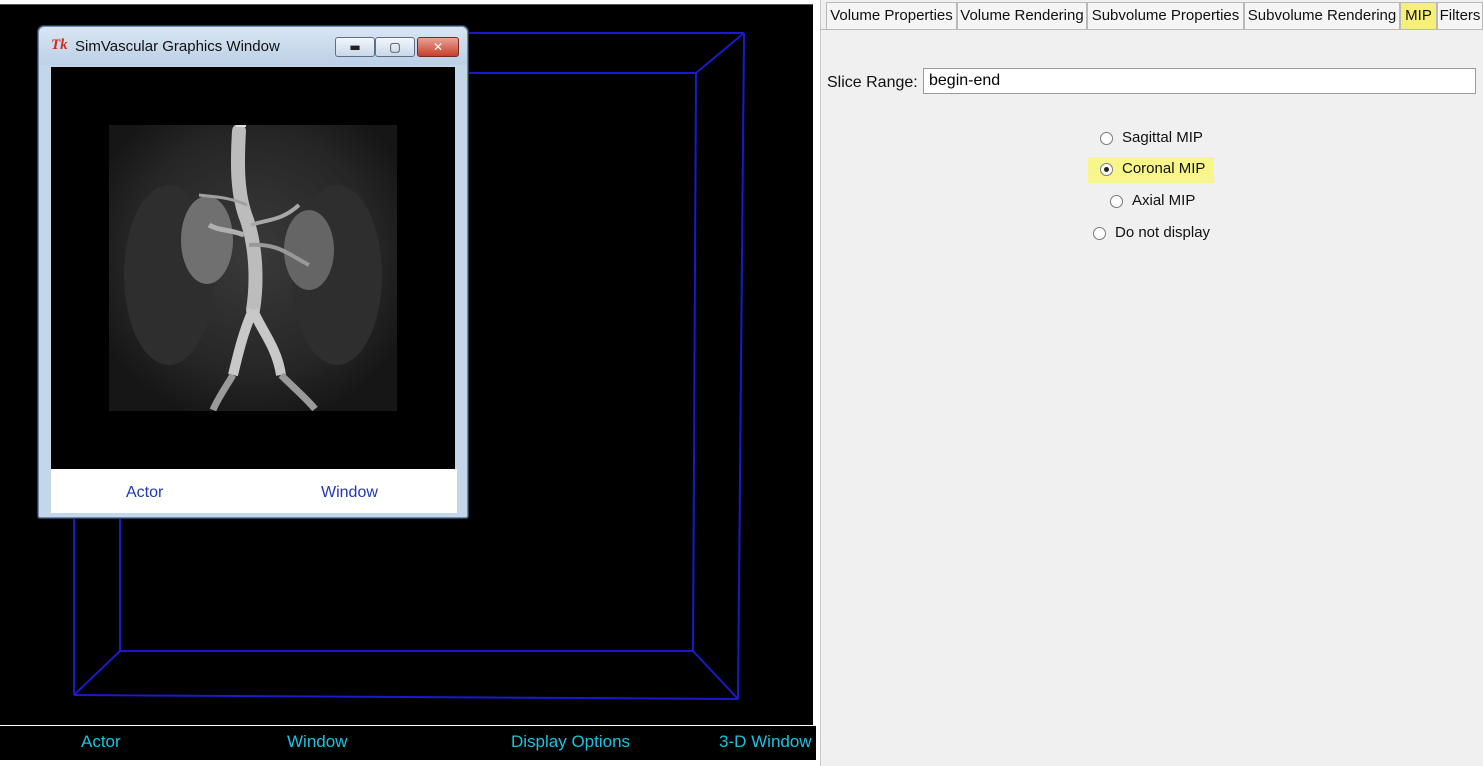 Image resolution: width=1483 pixels, height=766 pixels. What do you see at coordinates (349, 493) in the screenshot?
I see `graphics-window-button: Window` at bounding box center [349, 493].